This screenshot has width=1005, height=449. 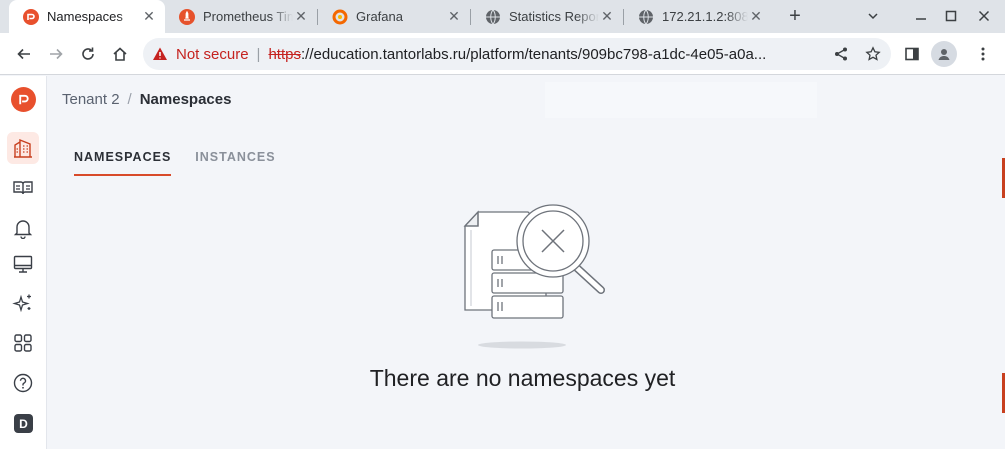 What do you see at coordinates (23, 343) in the screenshot?
I see `apps-grid-icon` at bounding box center [23, 343].